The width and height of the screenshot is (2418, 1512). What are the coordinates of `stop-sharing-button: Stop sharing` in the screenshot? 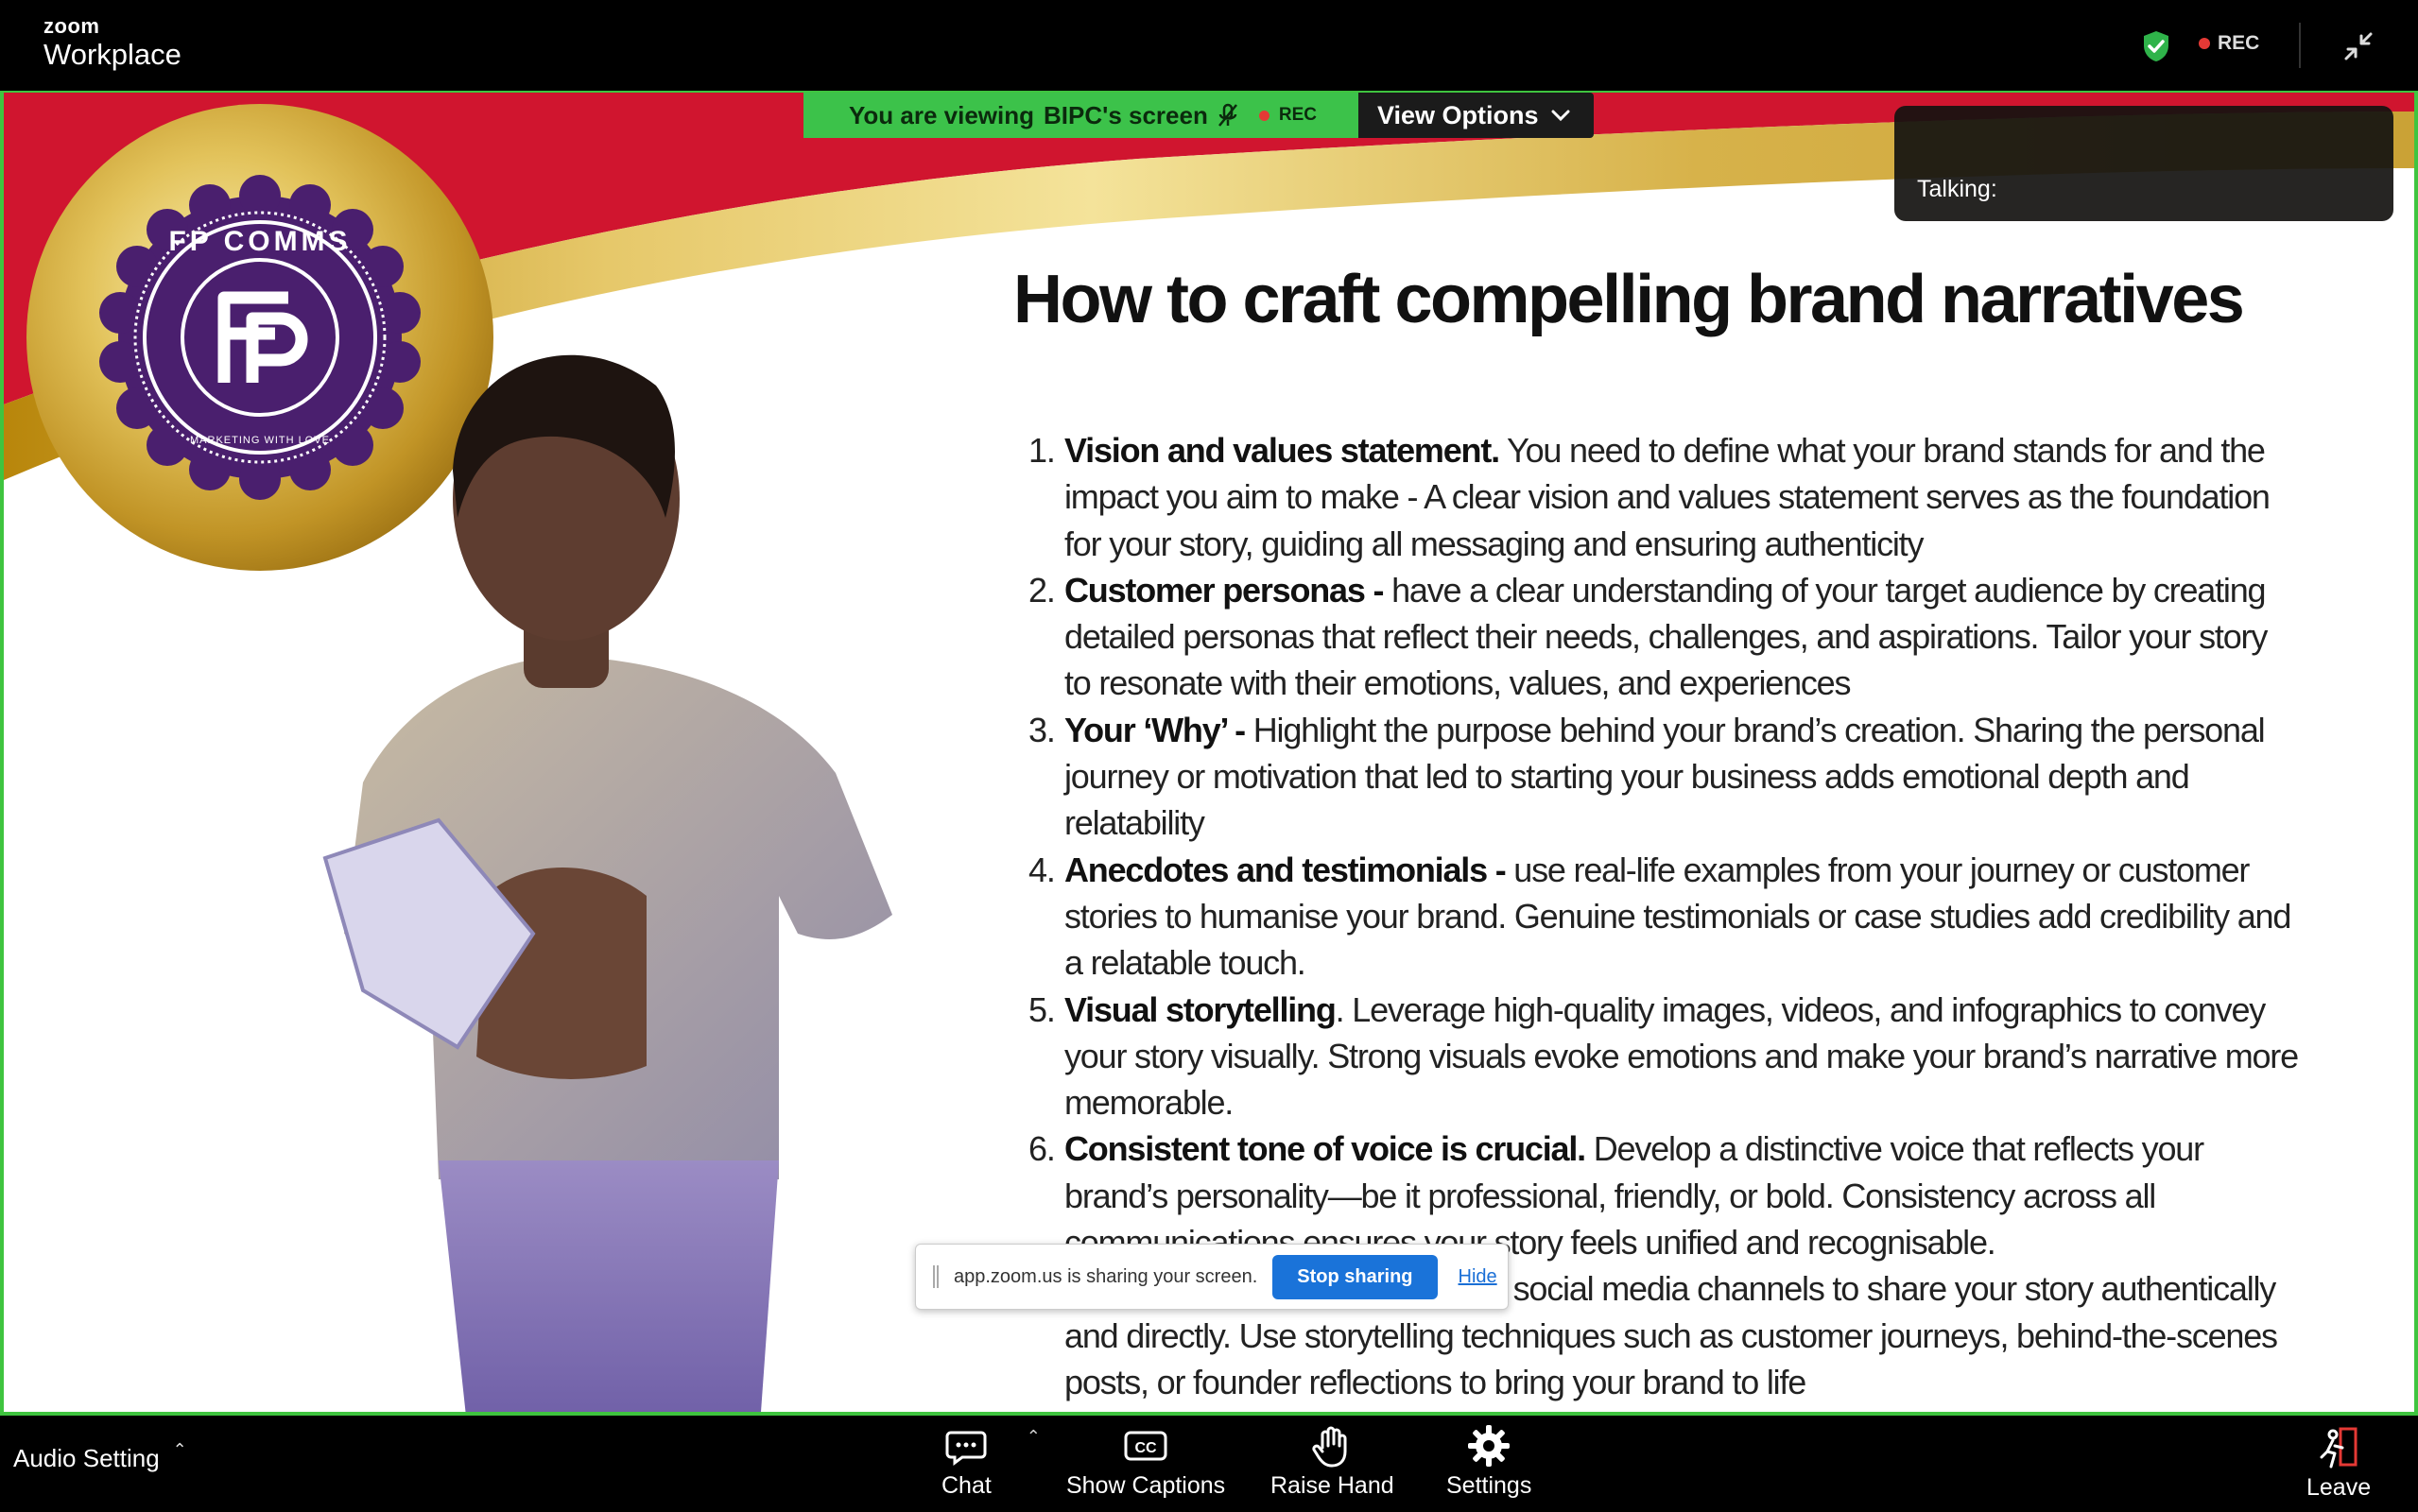 It's located at (1355, 1276).